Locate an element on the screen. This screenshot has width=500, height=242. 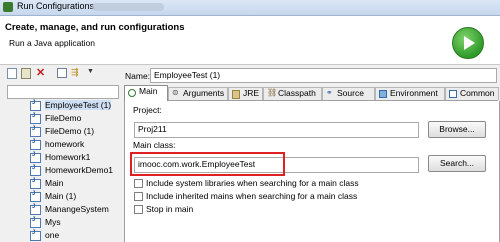
new-launch-config-icon is located at coordinates (12, 73).